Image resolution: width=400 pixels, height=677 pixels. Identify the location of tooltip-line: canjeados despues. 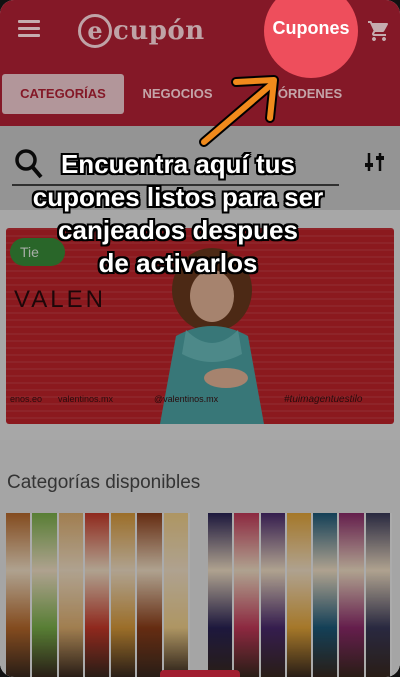
(178, 230).